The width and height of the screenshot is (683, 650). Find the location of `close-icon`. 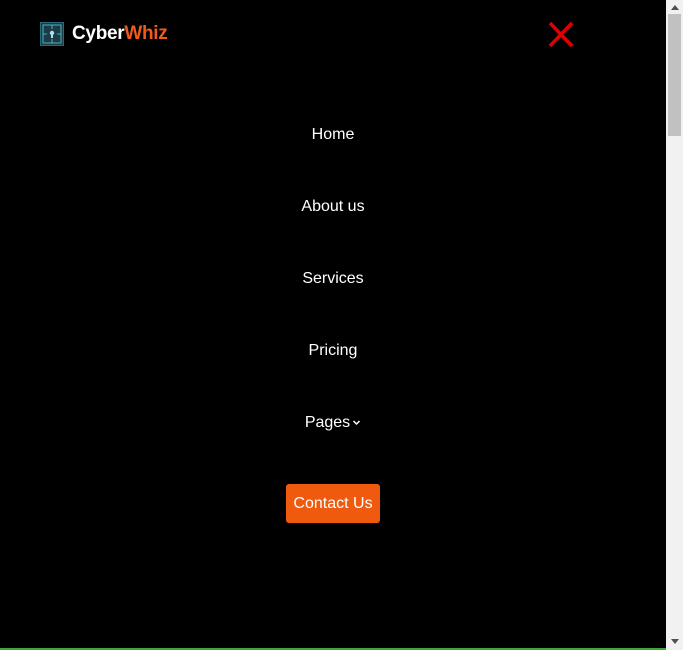

close-icon is located at coordinates (561, 34).